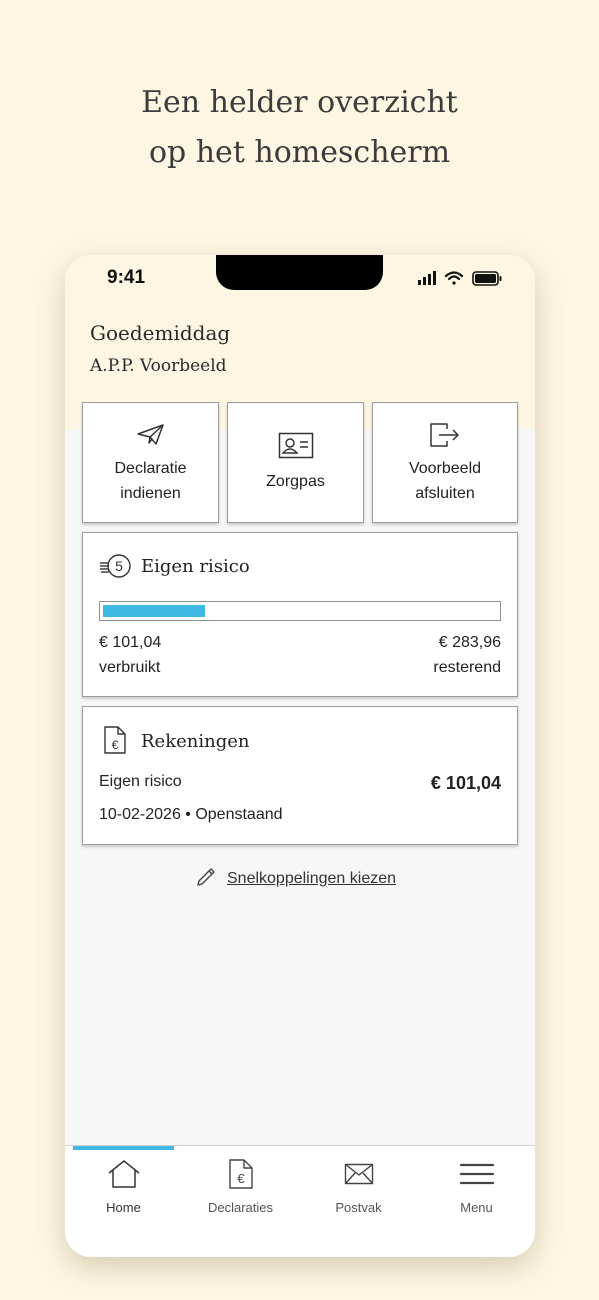  Describe the element at coordinates (299, 272) in the screenshot. I see `phone-notch` at that location.